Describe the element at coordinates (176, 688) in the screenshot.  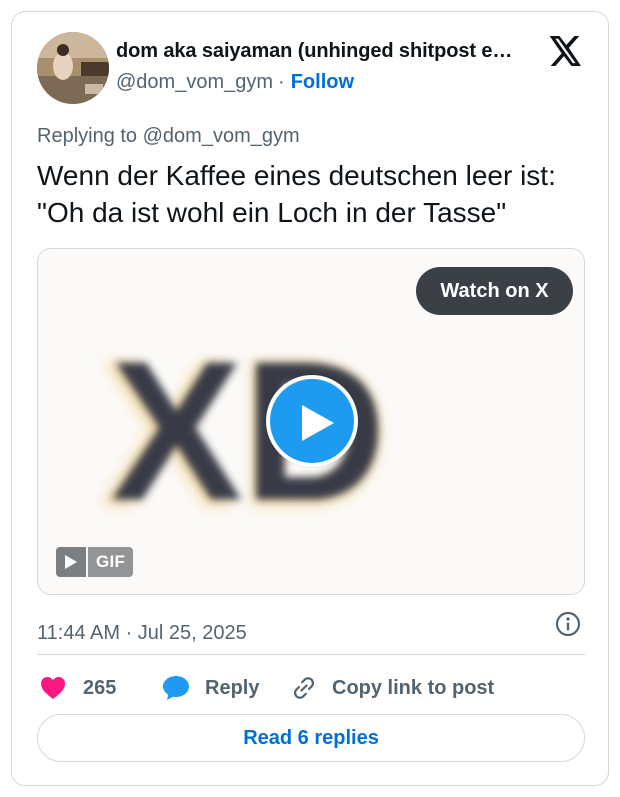
I see `reply-bubble-icon` at that location.